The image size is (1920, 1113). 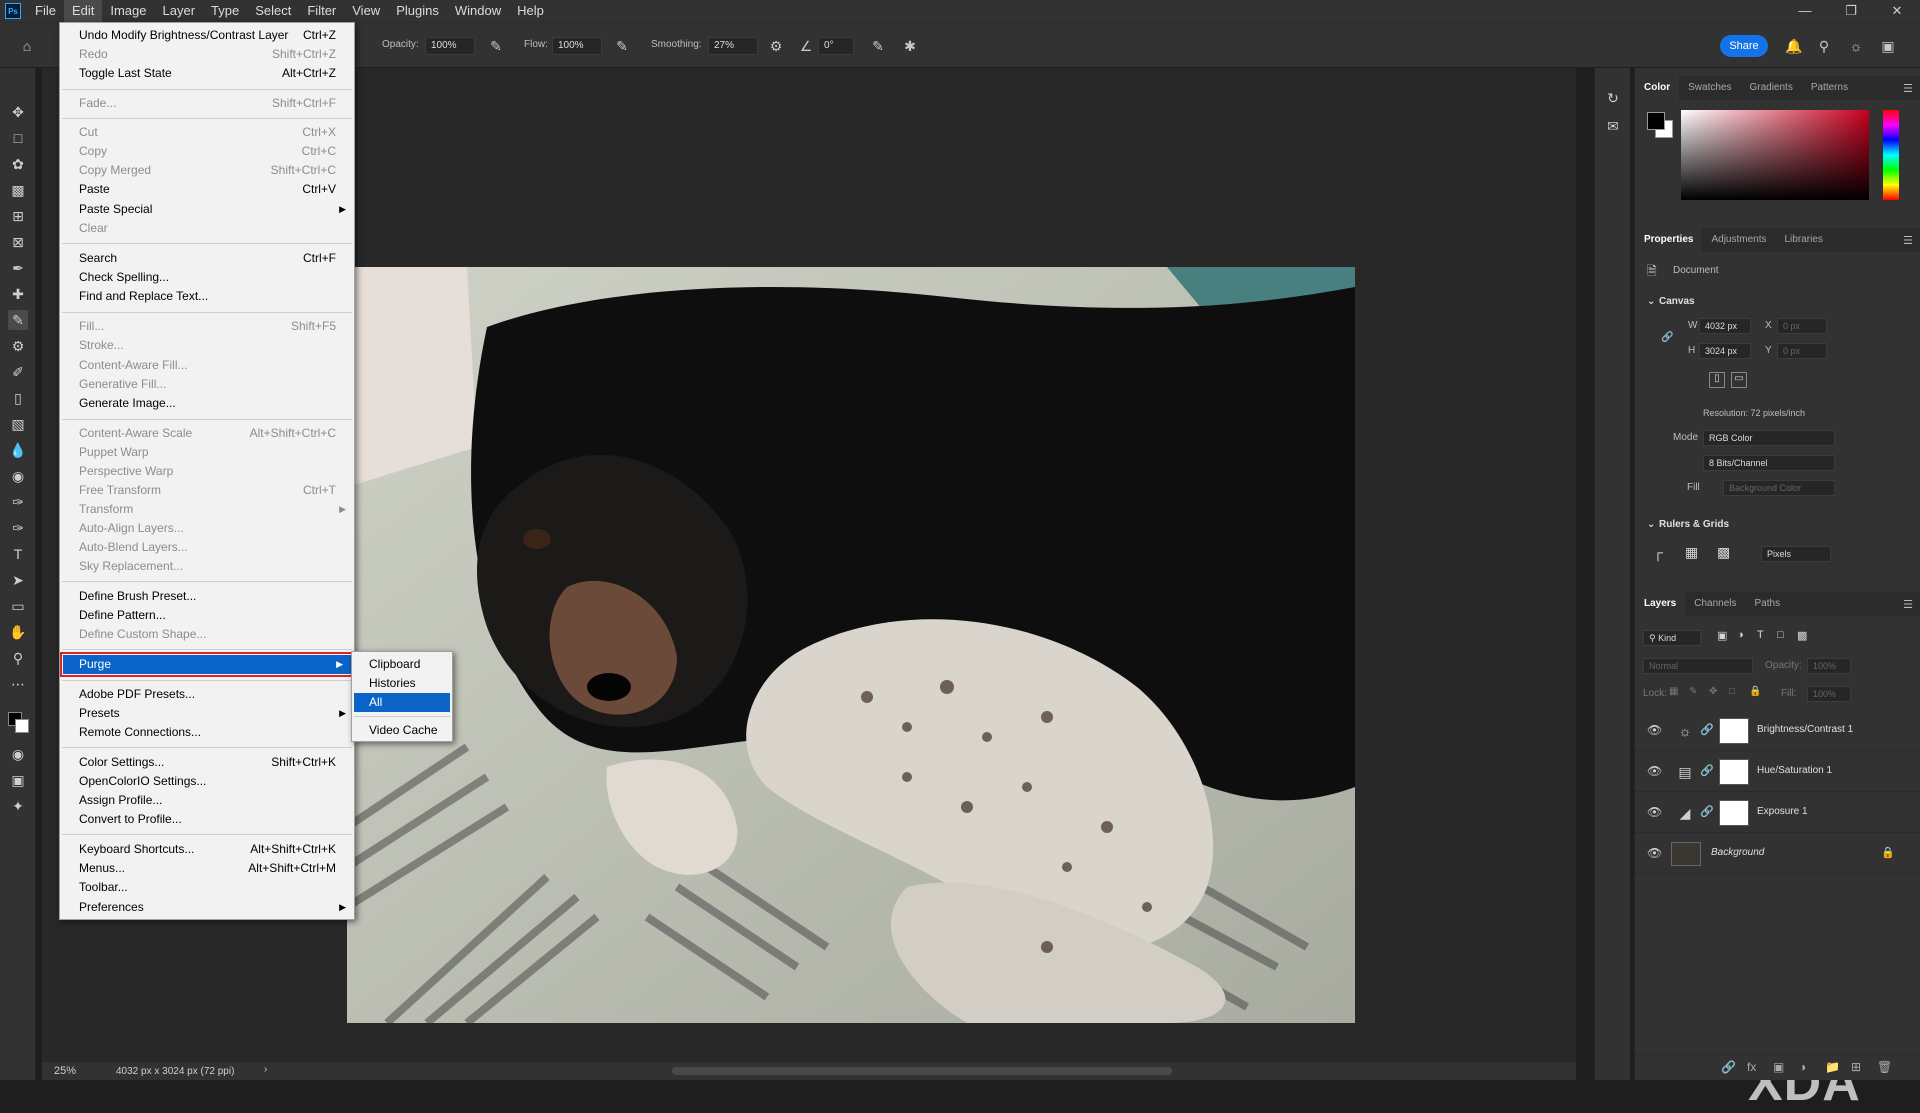 What do you see at coordinates (1698, 666) in the screenshot?
I see `blend-mode-select: Normal` at bounding box center [1698, 666].